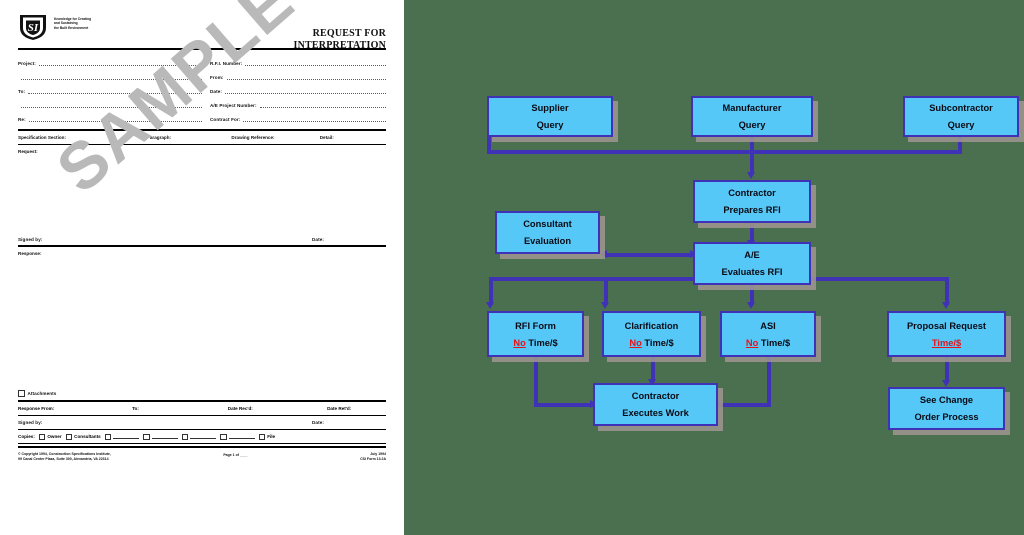 Image resolution: width=1024 pixels, height=535 pixels. Describe the element at coordinates (28, 151) in the screenshot. I see `label-request: Request:` at that location.